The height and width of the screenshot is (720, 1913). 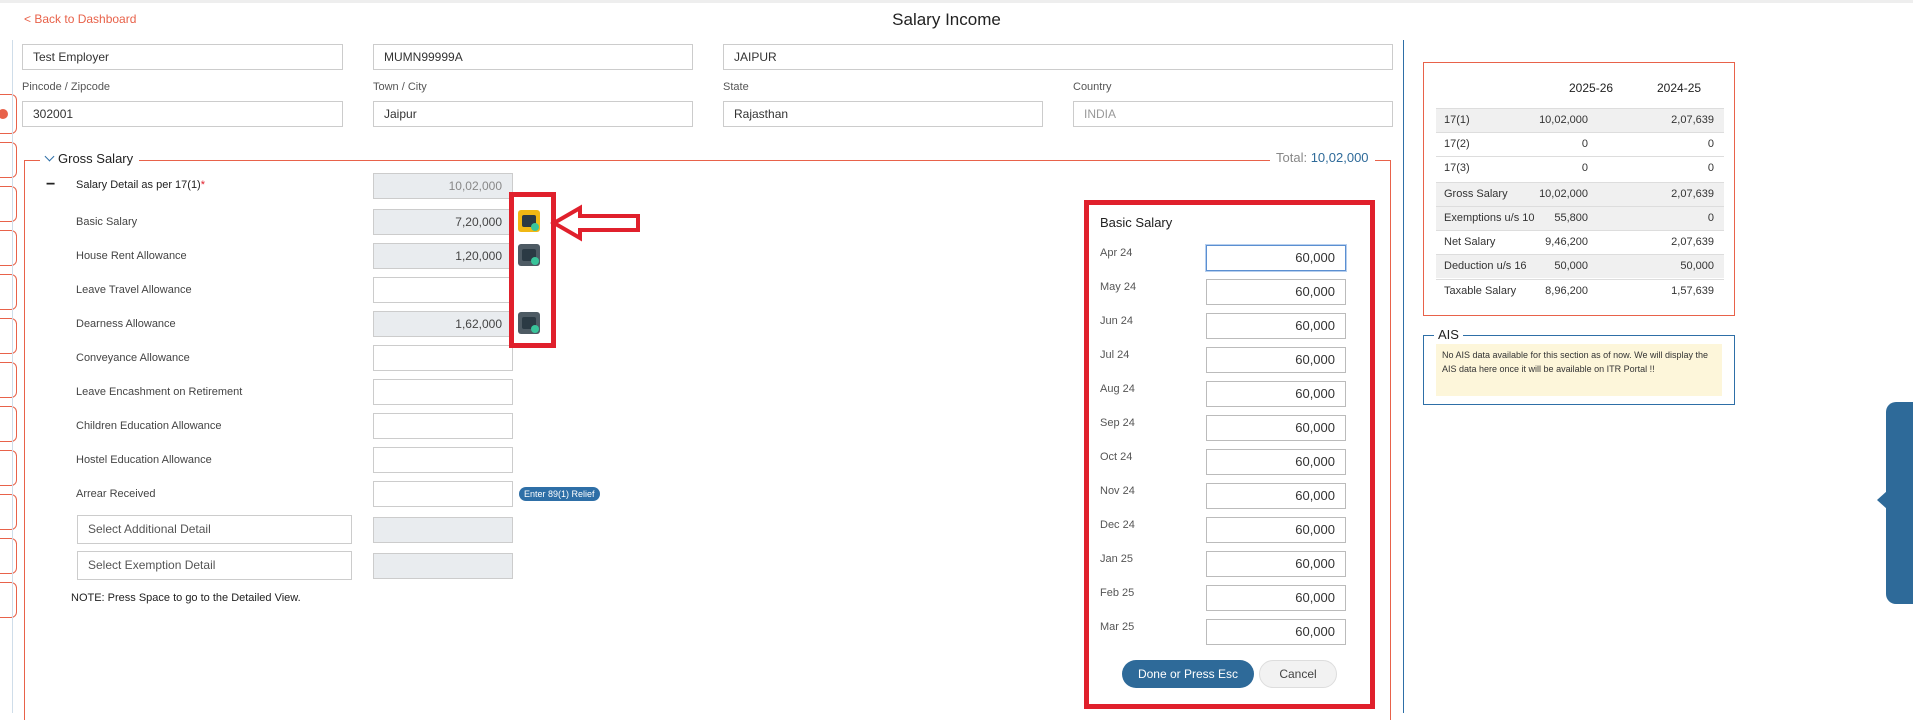 What do you see at coordinates (1117, 423) in the screenshot?
I see `month-label: Sep 24` at bounding box center [1117, 423].